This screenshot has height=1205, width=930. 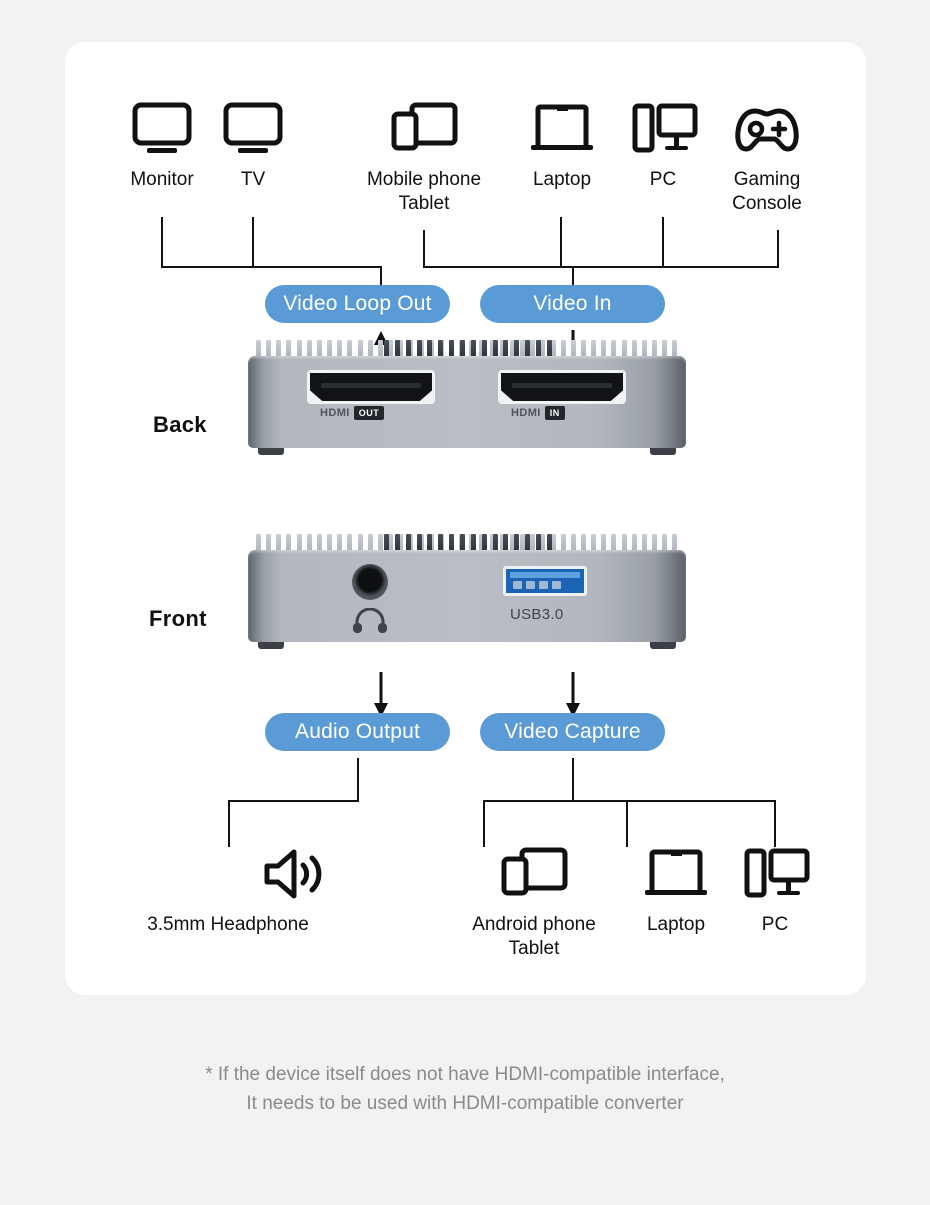 I want to click on usb3-port, so click(x=545, y=581).